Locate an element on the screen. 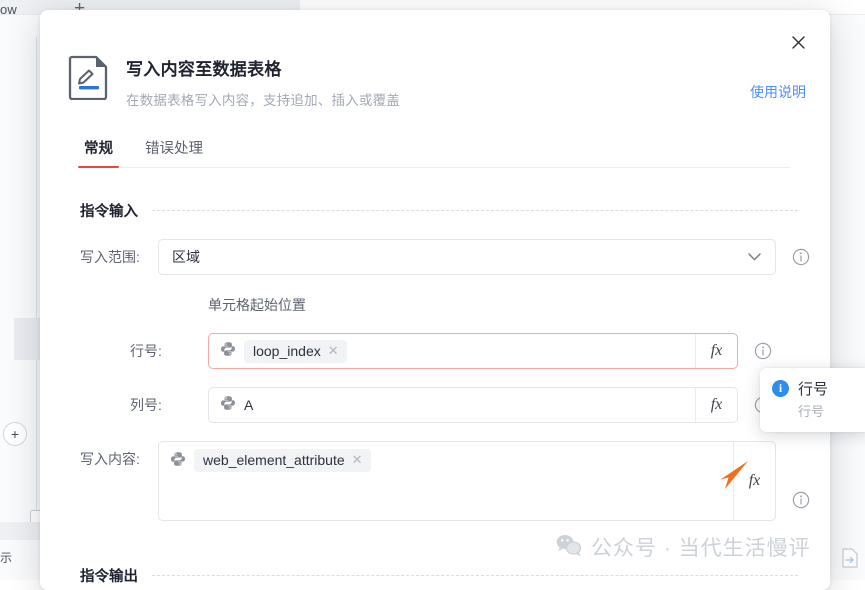  tab-general: 常规 is located at coordinates (98, 150).